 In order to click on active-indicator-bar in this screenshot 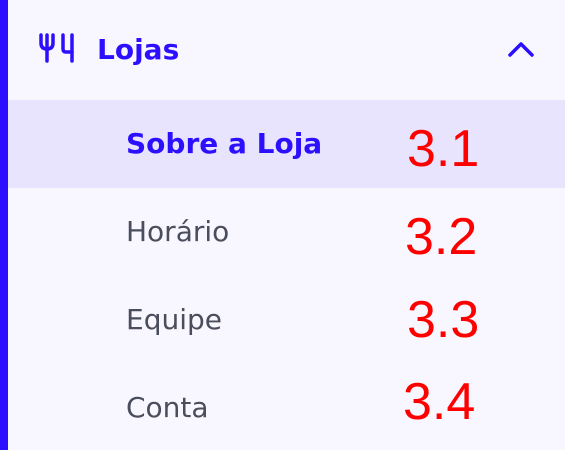, I will do `click(4, 225)`.